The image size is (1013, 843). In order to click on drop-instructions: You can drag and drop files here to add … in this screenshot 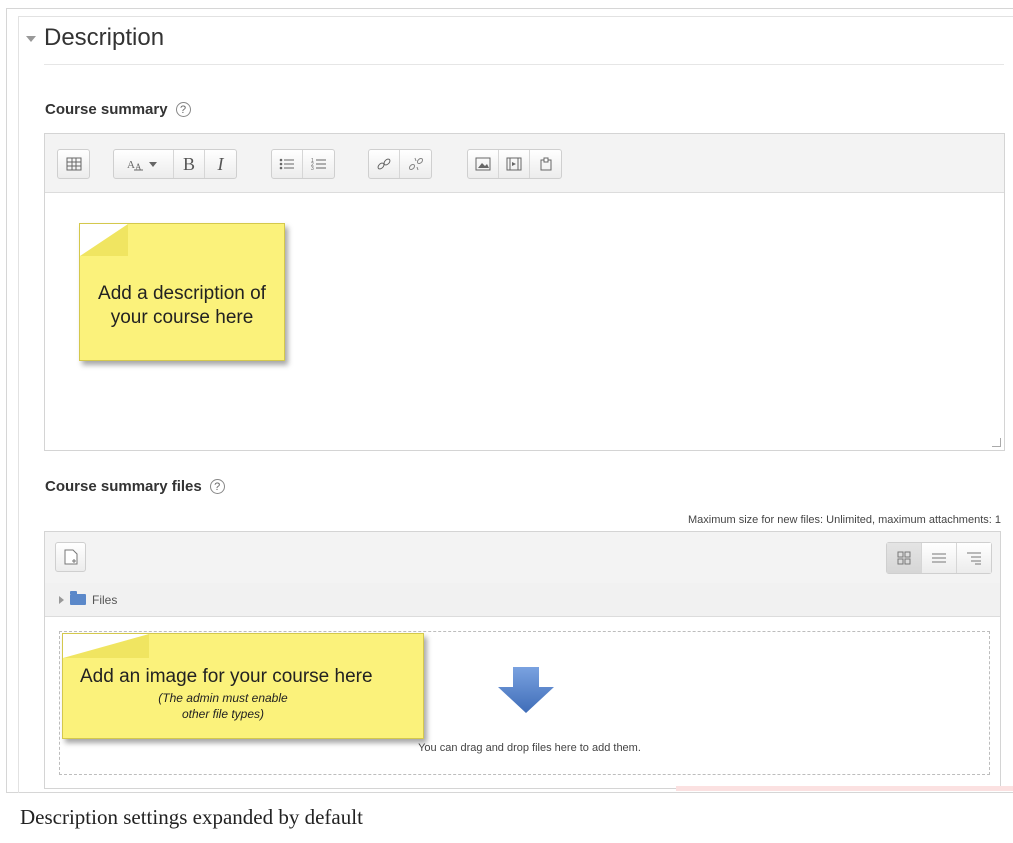, I will do `click(529, 748)`.